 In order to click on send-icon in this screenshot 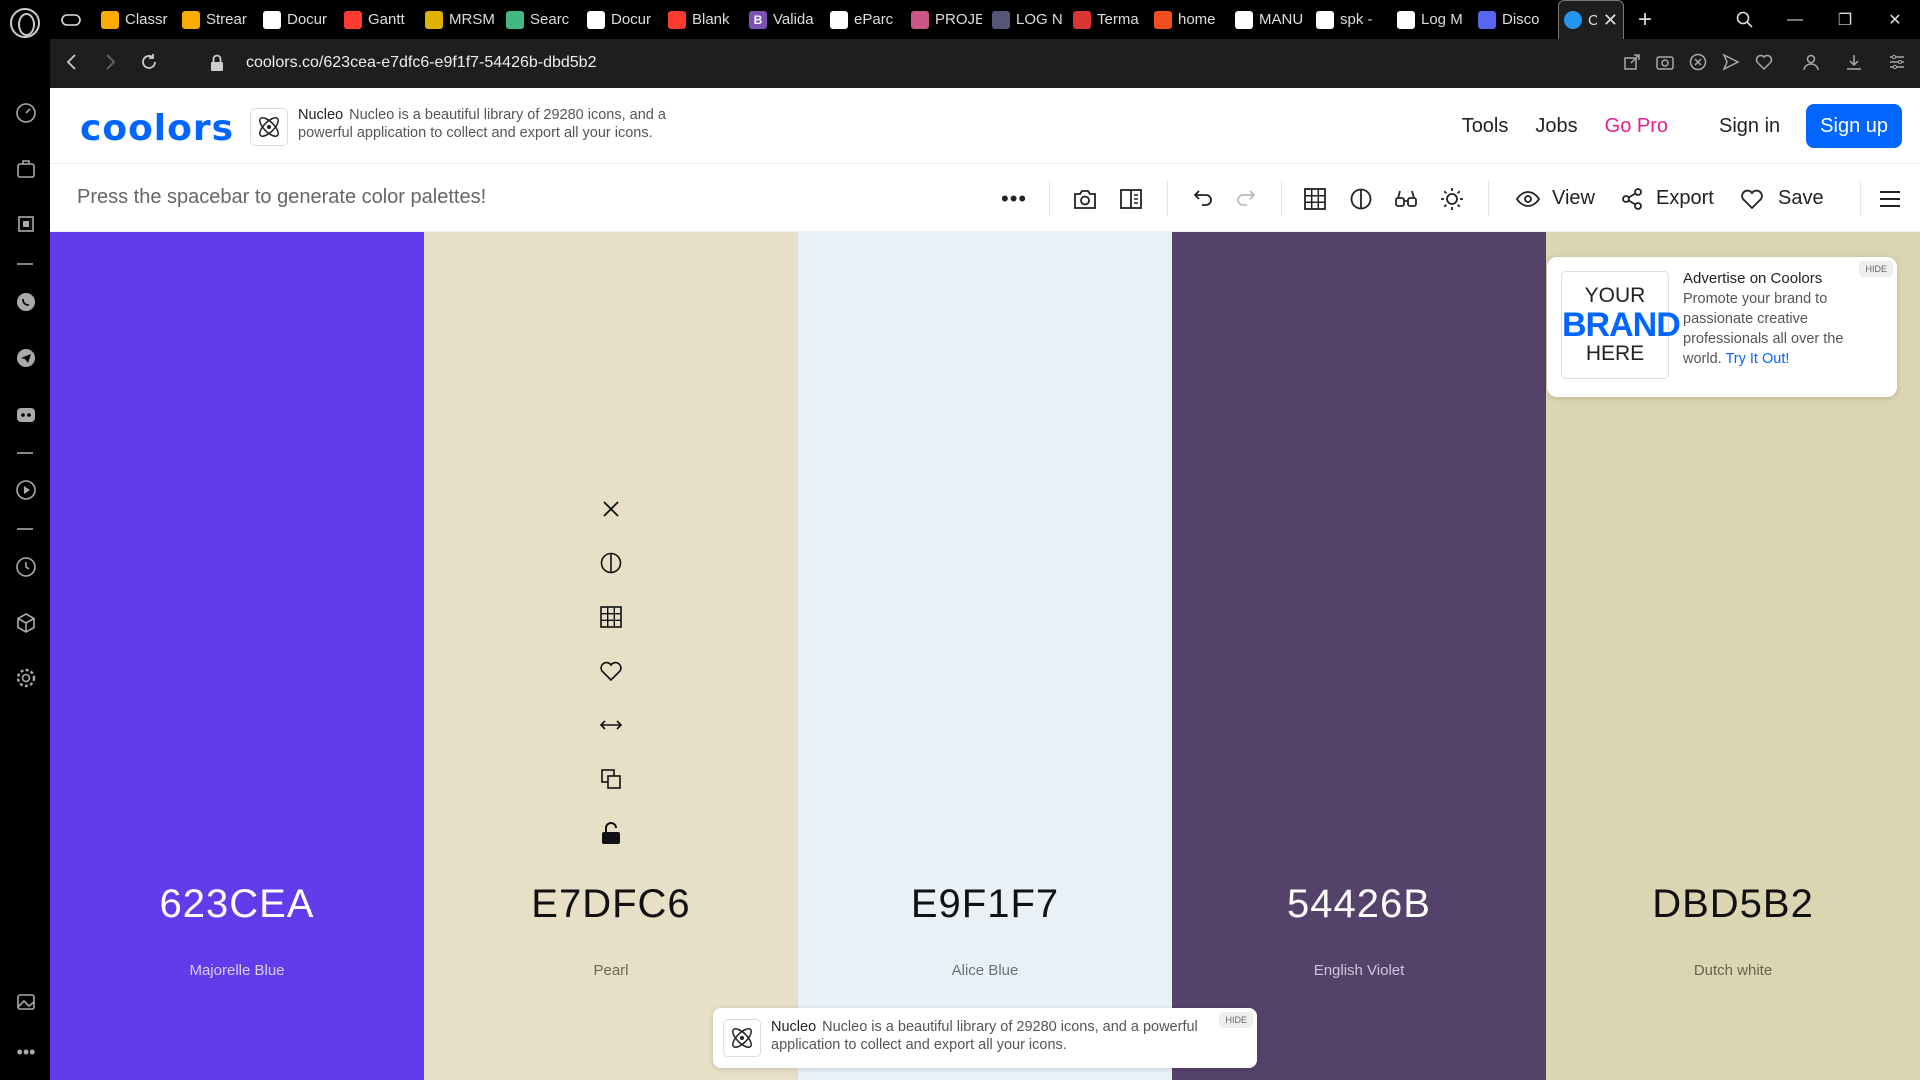, I will do `click(1731, 62)`.